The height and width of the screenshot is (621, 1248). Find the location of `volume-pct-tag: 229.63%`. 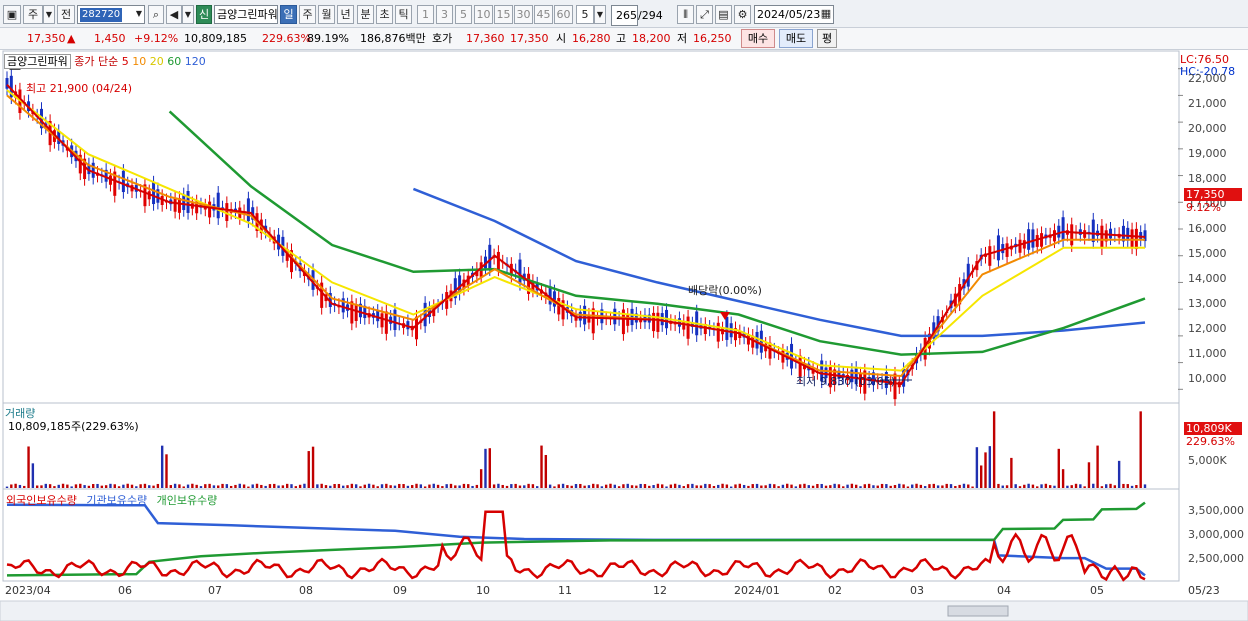

volume-pct-tag: 229.63% is located at coordinates (1210, 441).